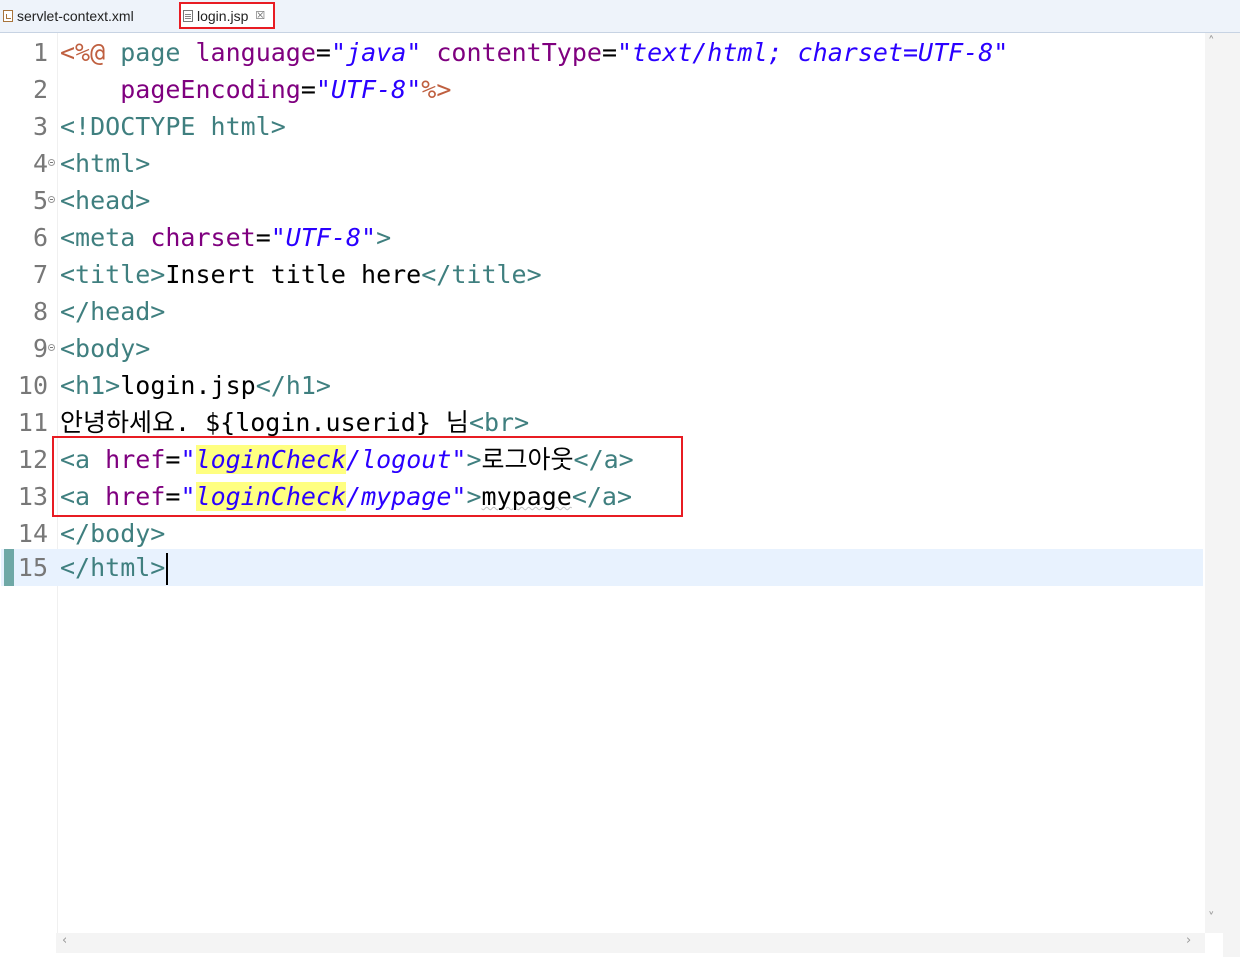 The width and height of the screenshot is (1240, 957). Describe the element at coordinates (113, 311) in the screenshot. I see `code-text: </head>` at that location.